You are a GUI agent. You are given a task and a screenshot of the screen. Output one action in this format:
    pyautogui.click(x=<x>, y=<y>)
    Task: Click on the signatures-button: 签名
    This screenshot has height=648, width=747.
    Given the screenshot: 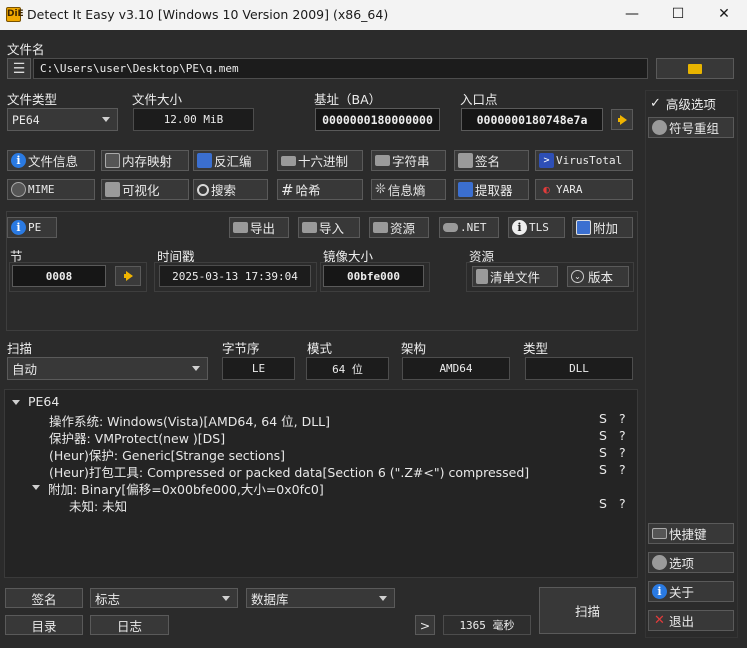 What is the action you would take?
    pyautogui.click(x=491, y=160)
    